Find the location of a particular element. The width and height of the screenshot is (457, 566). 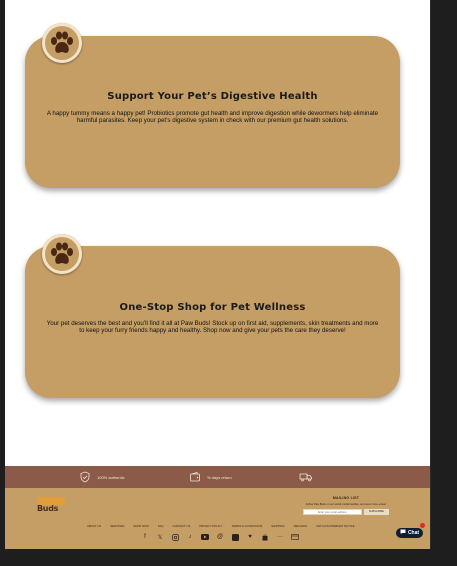

youtube-icon is located at coordinates (205, 537).